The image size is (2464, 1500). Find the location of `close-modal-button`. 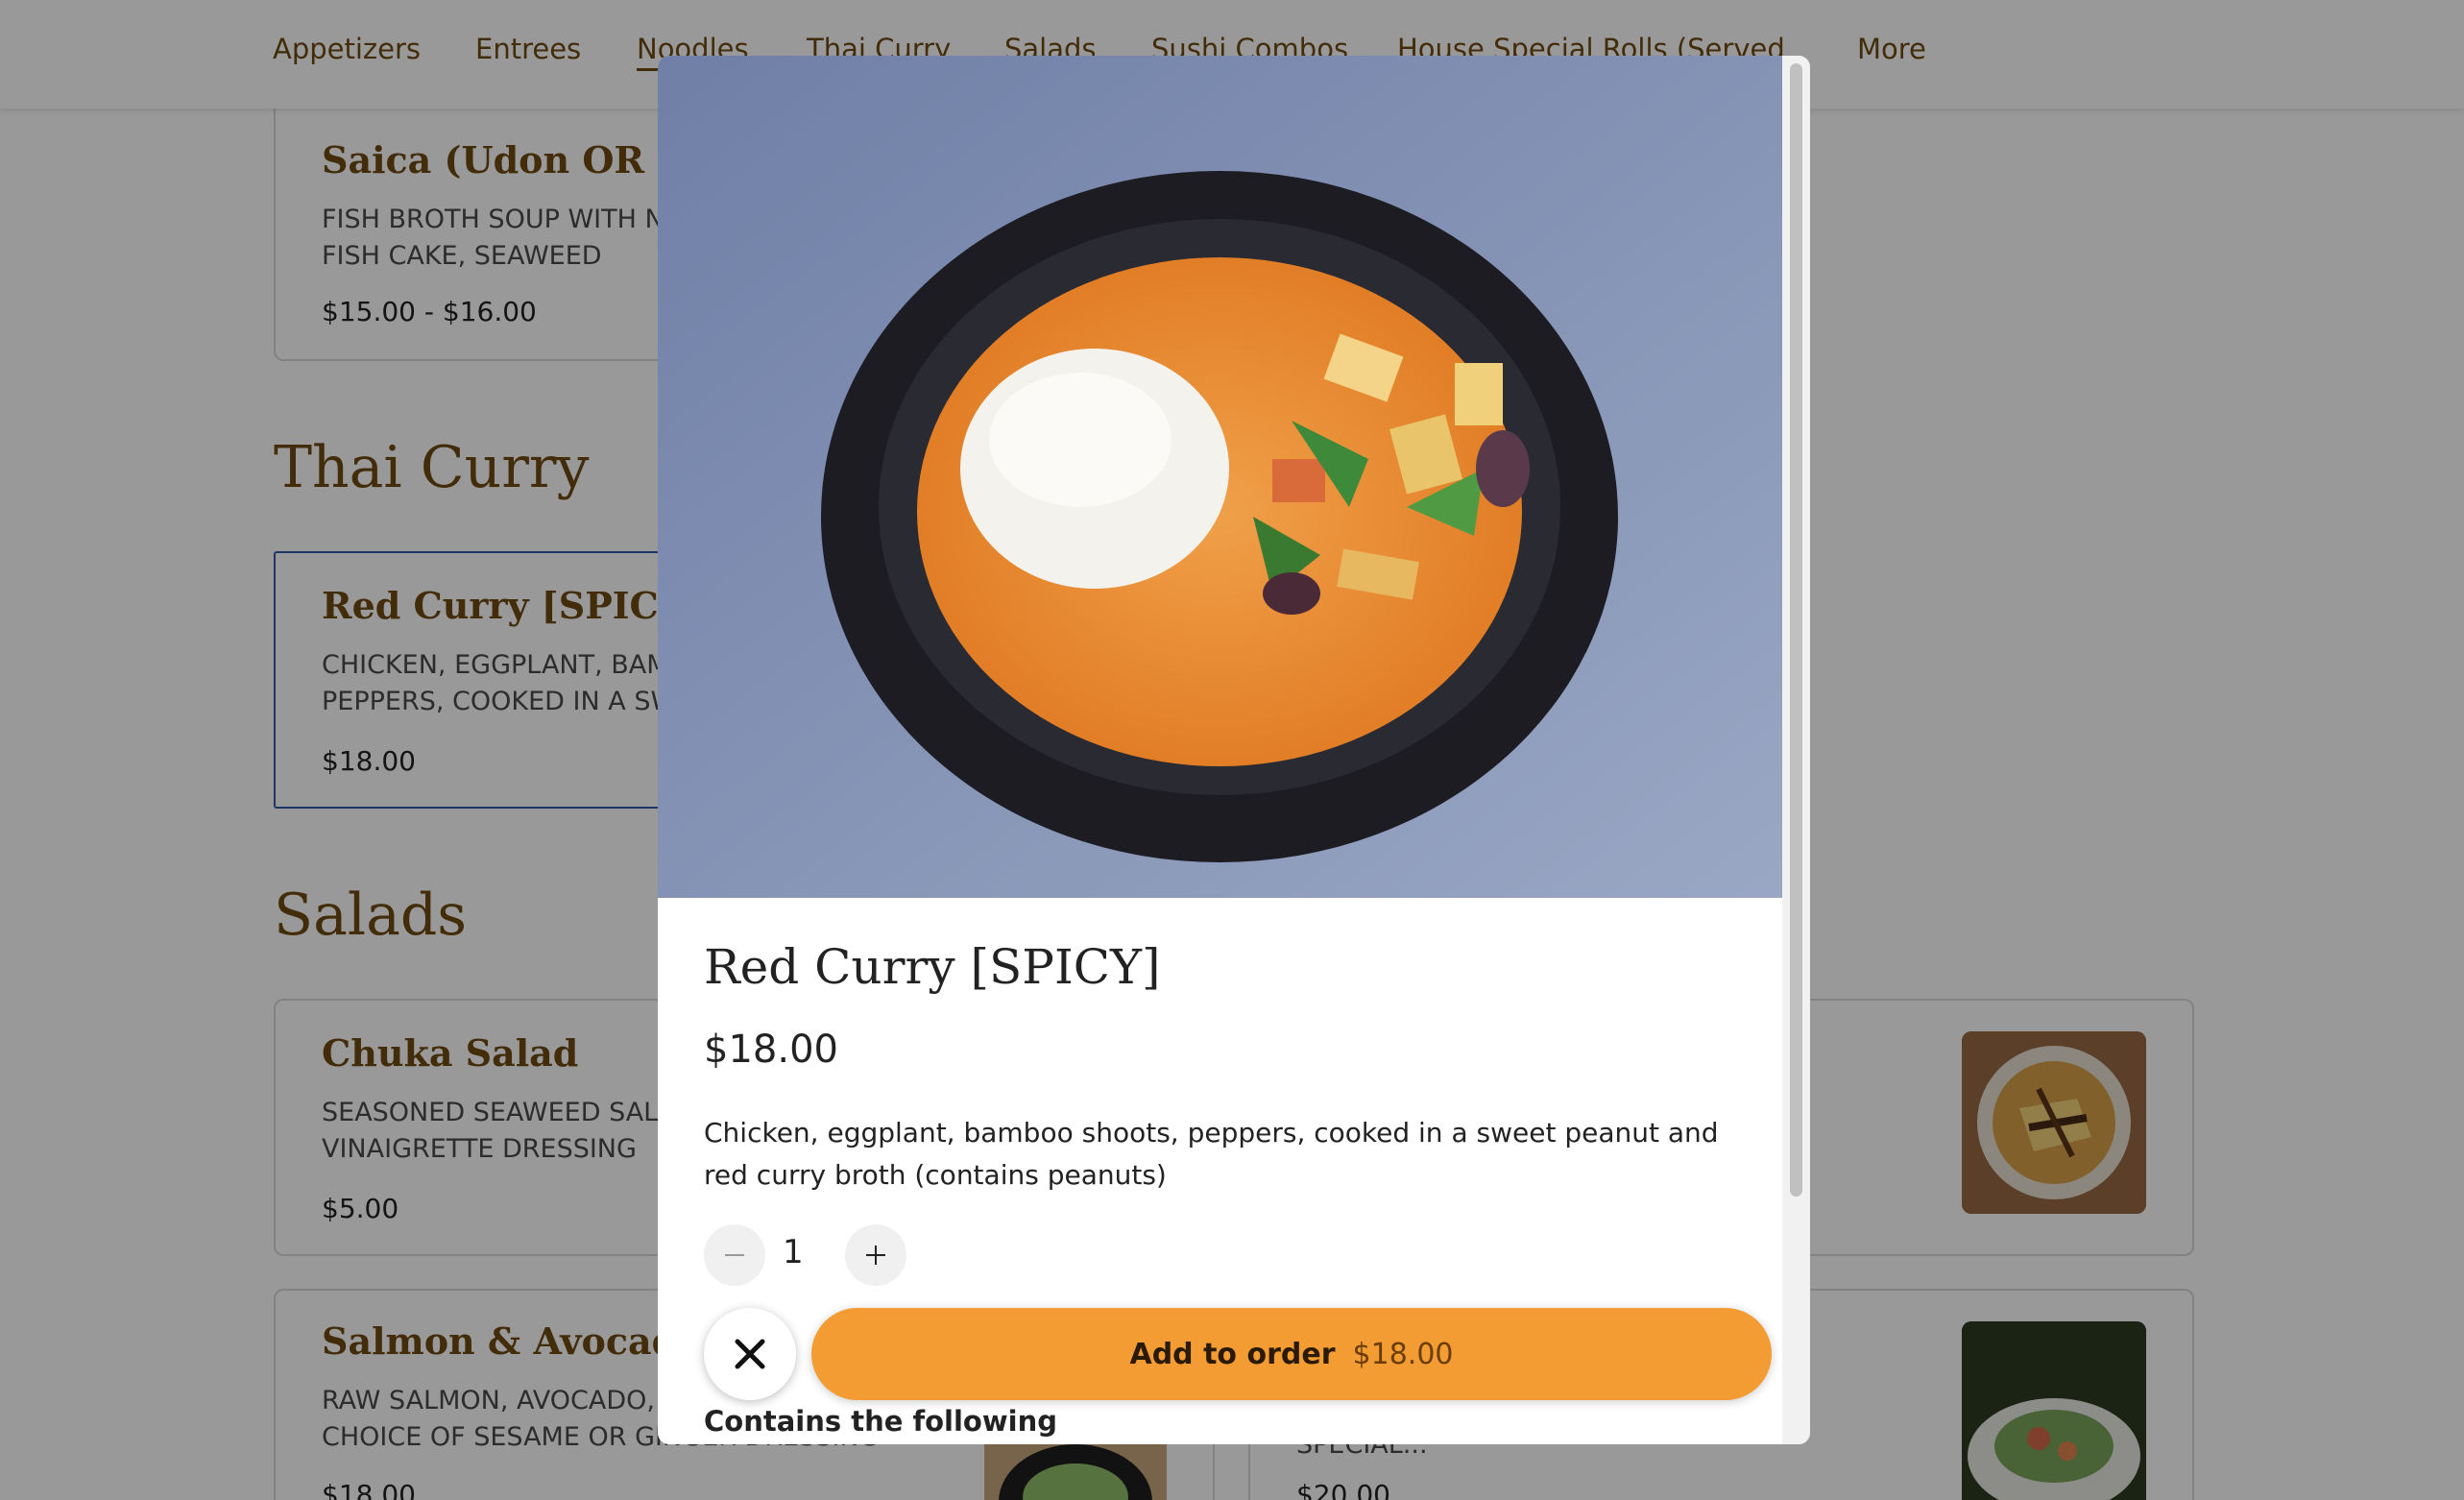

close-modal-button is located at coordinates (750, 1354).